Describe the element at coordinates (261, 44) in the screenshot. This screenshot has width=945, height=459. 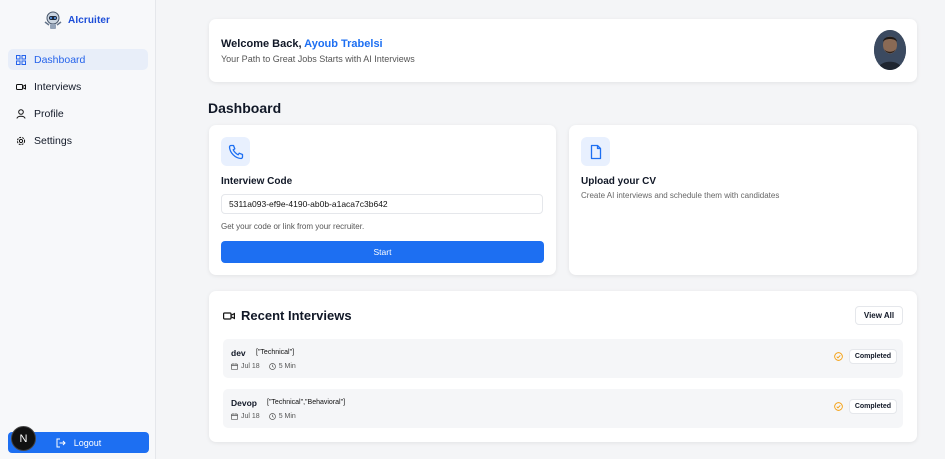
I see `welcome-greeting: Welcome Back,` at that location.